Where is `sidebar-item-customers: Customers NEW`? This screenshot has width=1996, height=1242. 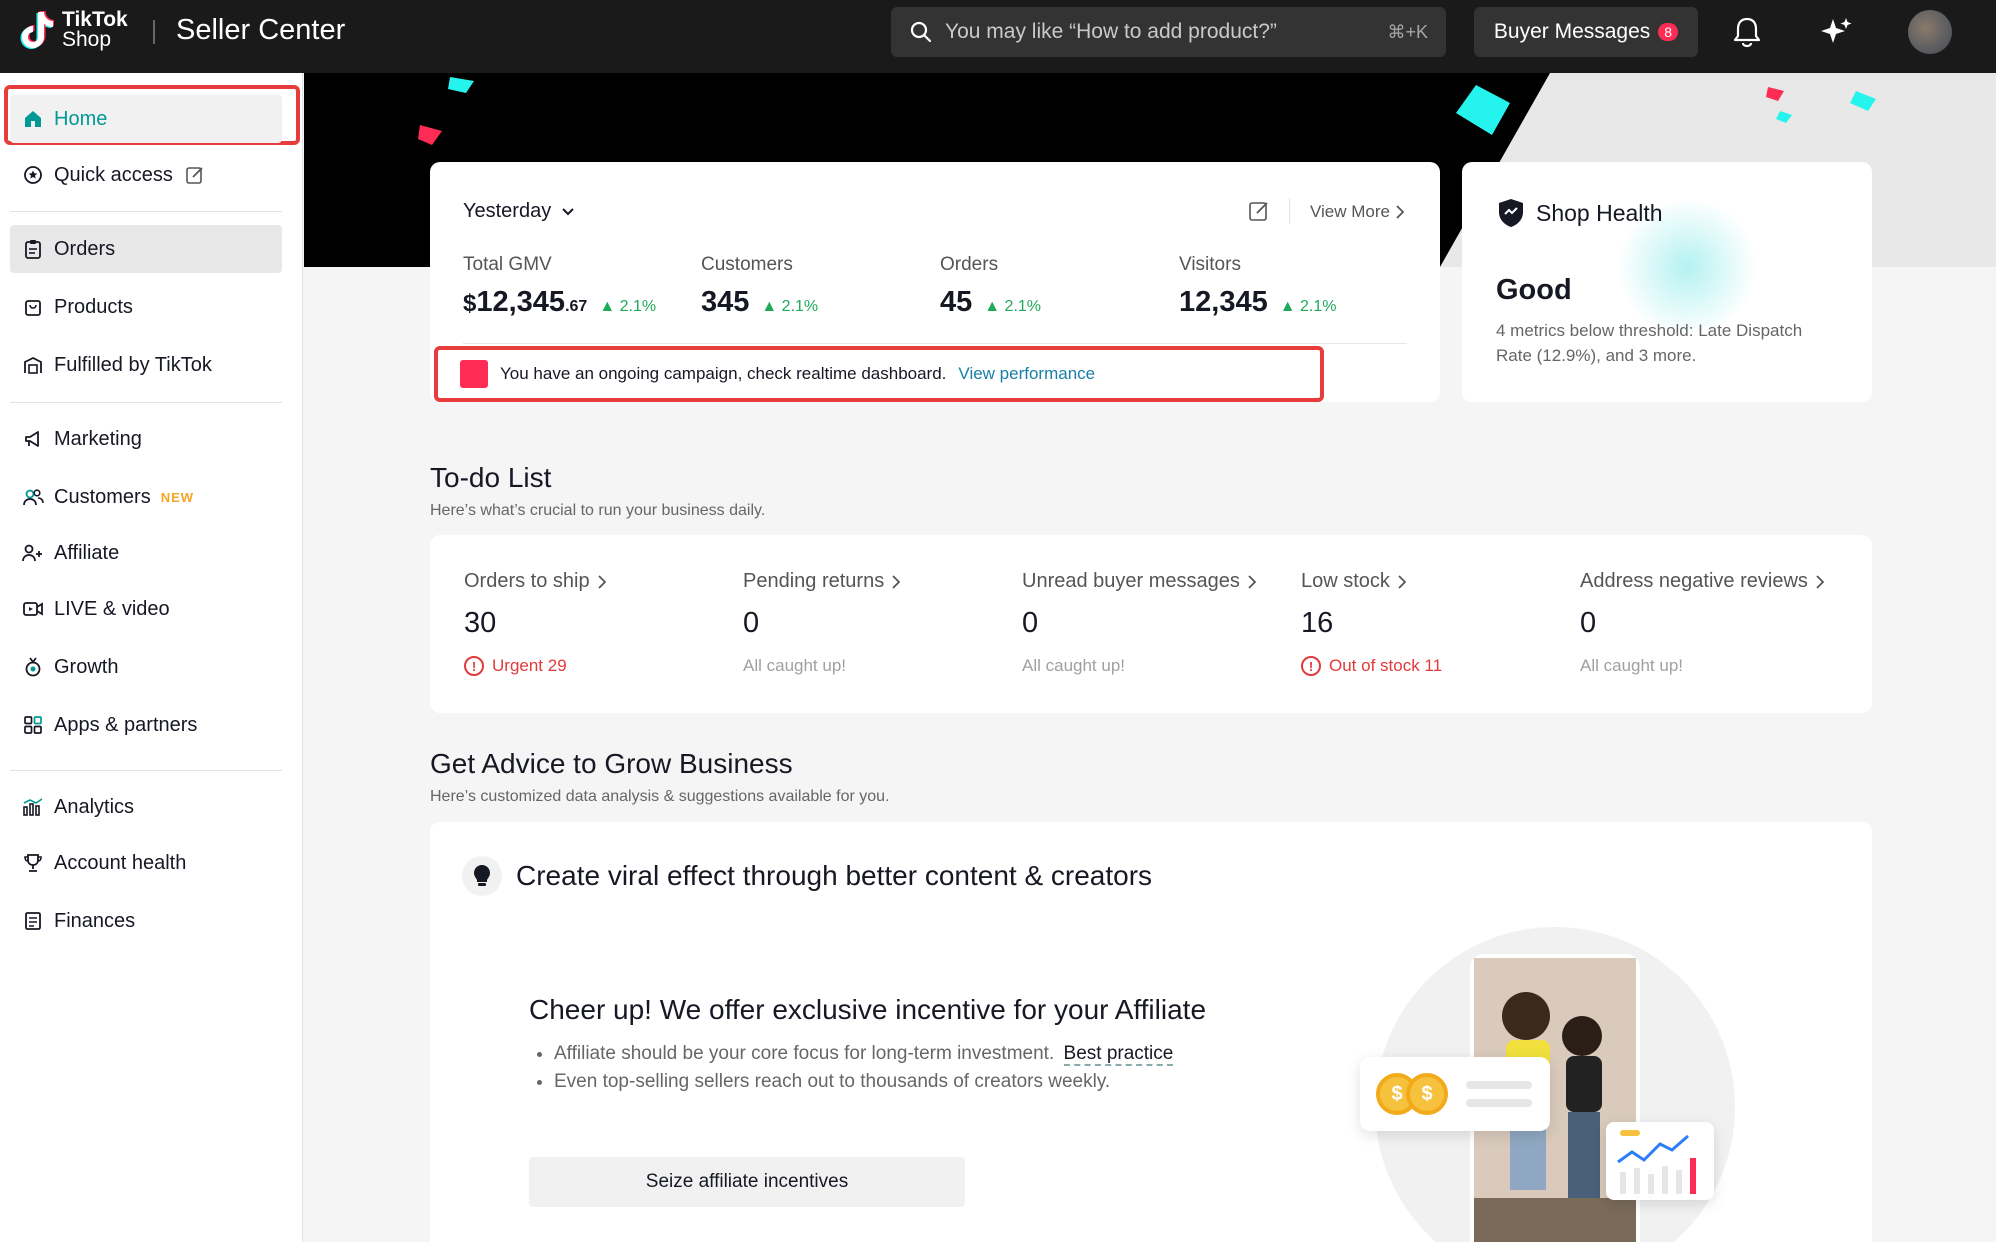
sidebar-item-customers: Customers NEW is located at coordinates (146, 497).